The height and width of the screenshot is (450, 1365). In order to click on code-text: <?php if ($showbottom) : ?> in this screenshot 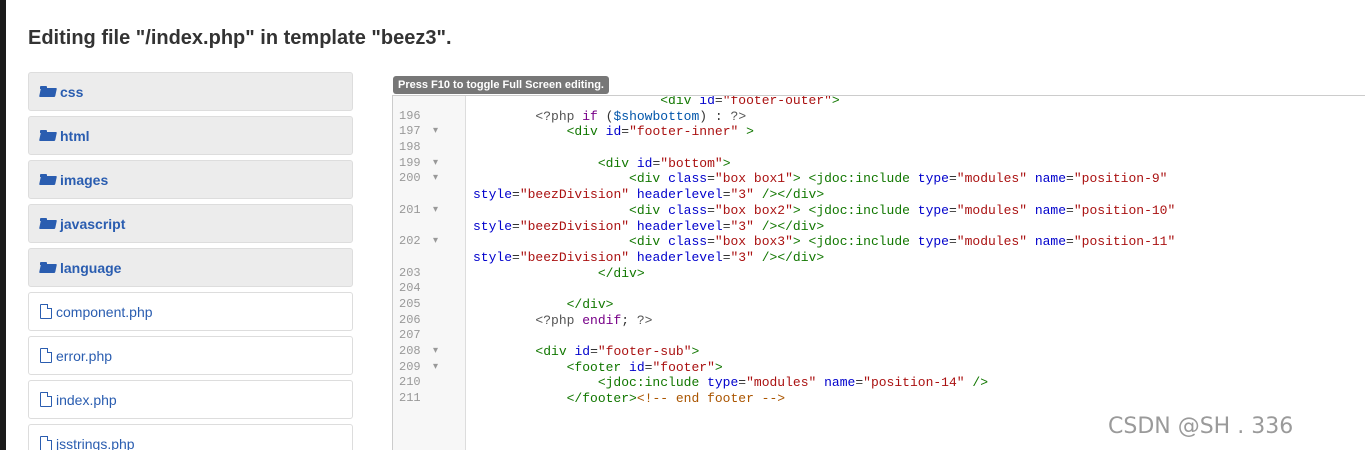, I will do `click(641, 116)`.